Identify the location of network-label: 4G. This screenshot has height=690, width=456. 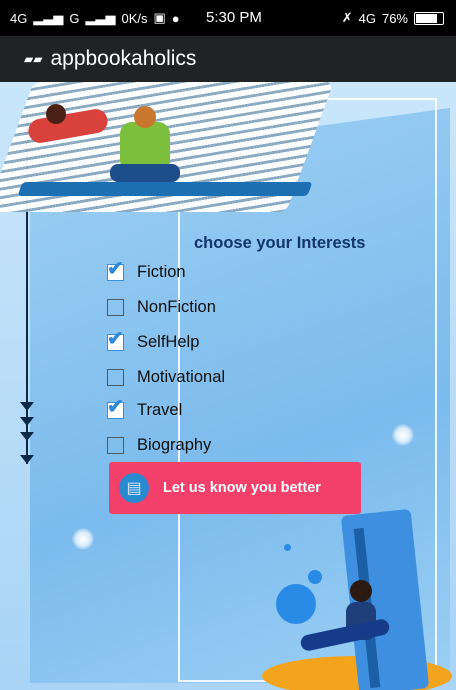
(19, 18).